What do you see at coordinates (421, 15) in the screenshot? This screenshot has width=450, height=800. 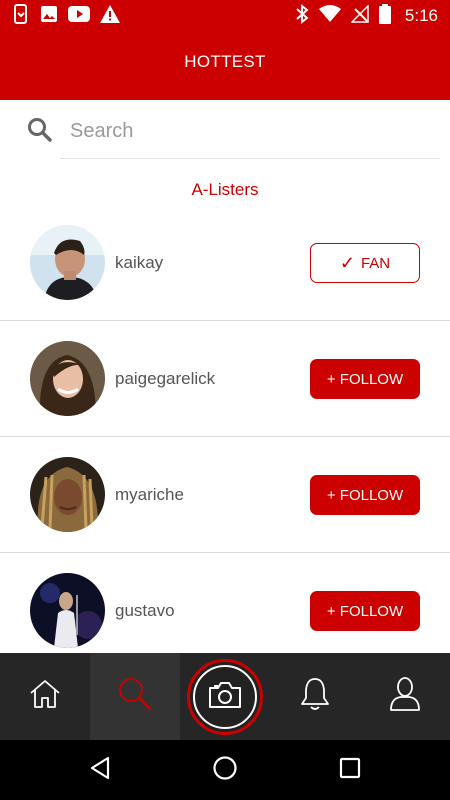 I see `clock: 5:16` at bounding box center [421, 15].